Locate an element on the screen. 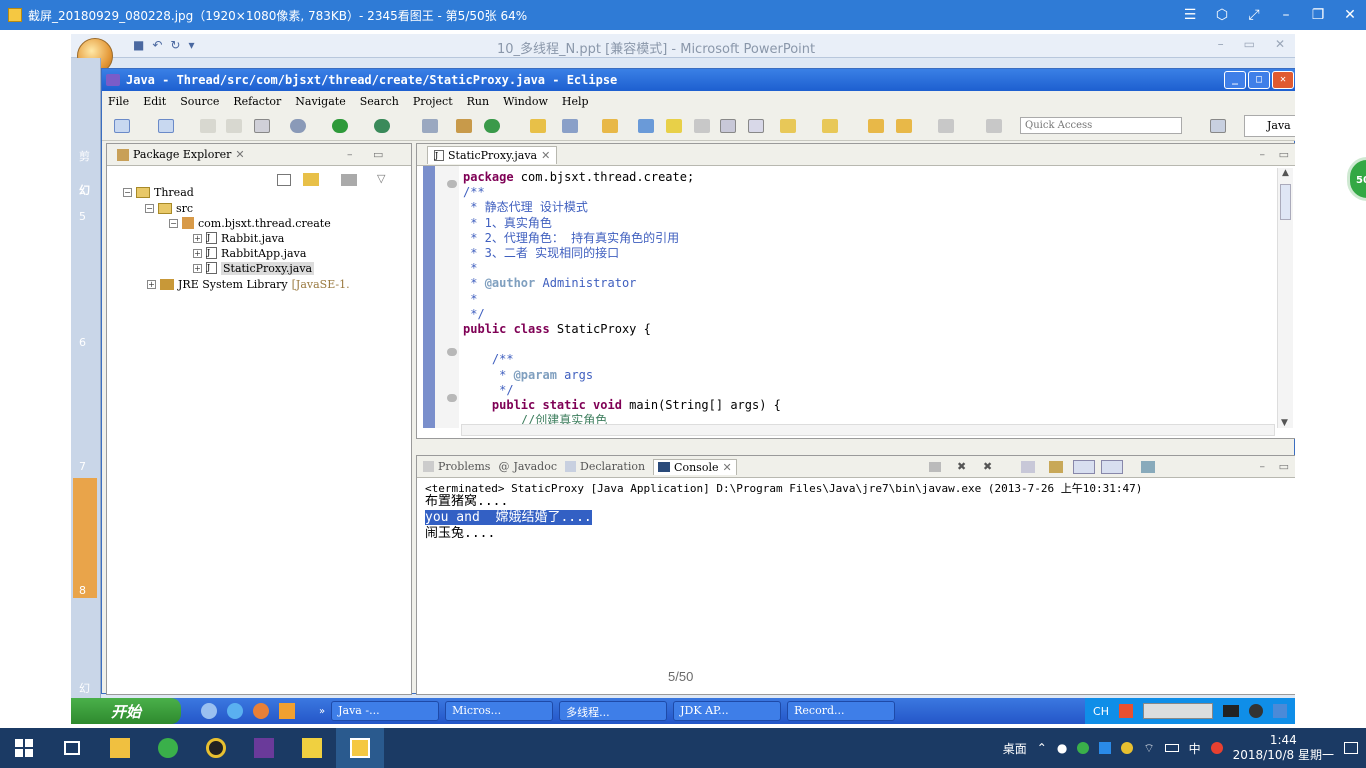  windows-start-button is located at coordinates (24, 748).